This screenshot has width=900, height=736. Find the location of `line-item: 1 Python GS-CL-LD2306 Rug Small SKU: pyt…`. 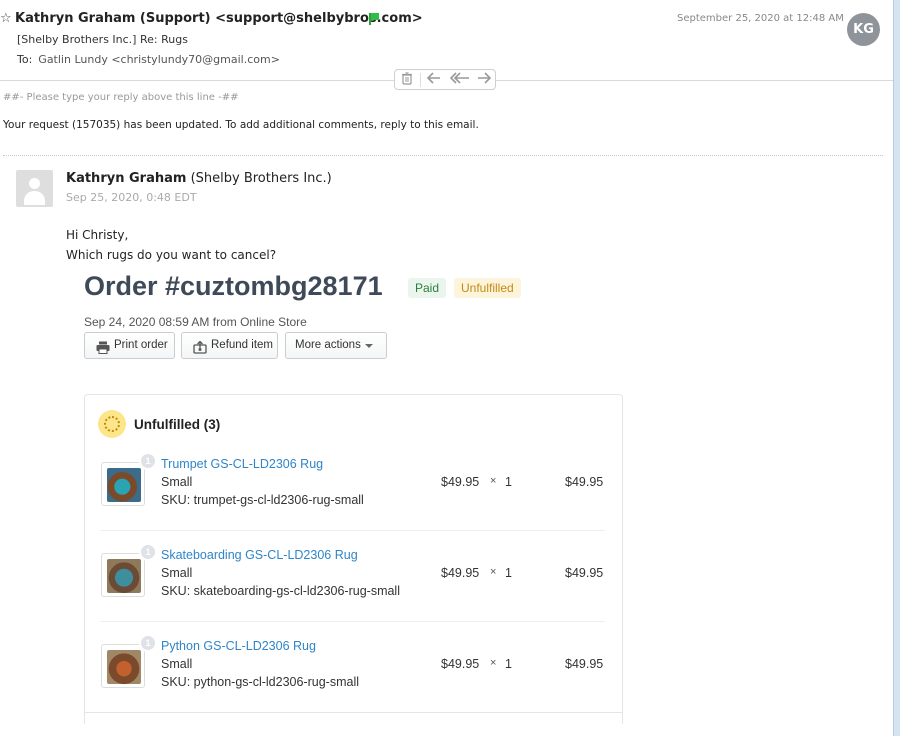

line-item: 1 Python GS-CL-LD2306 Rug Small SKU: pyt… is located at coordinates (352, 679).